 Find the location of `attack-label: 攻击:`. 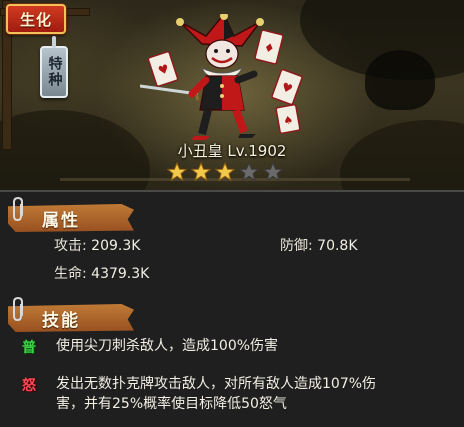

attack-label: 攻击: is located at coordinates (70, 246).